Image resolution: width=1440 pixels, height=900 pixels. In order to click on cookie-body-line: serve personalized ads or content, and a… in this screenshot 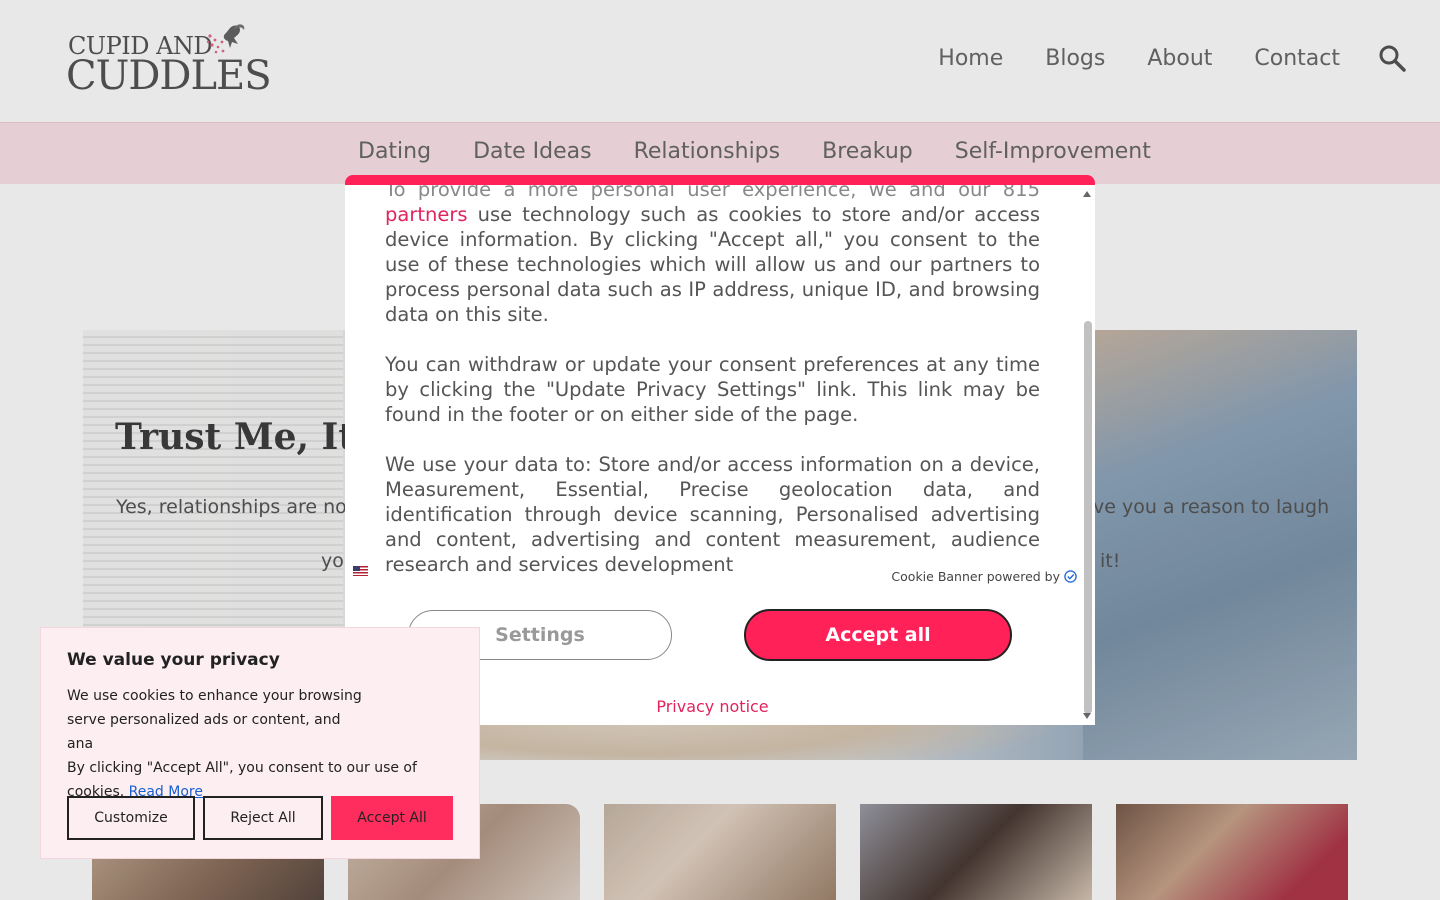, I will do `click(204, 732)`.